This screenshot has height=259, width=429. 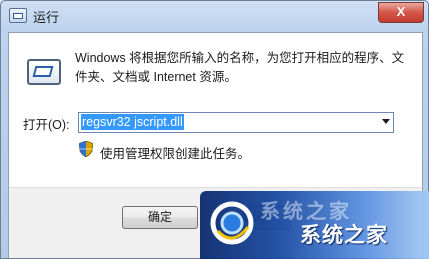 I want to click on watermark-banner: 系统之家 系统之家, so click(x=314, y=225).